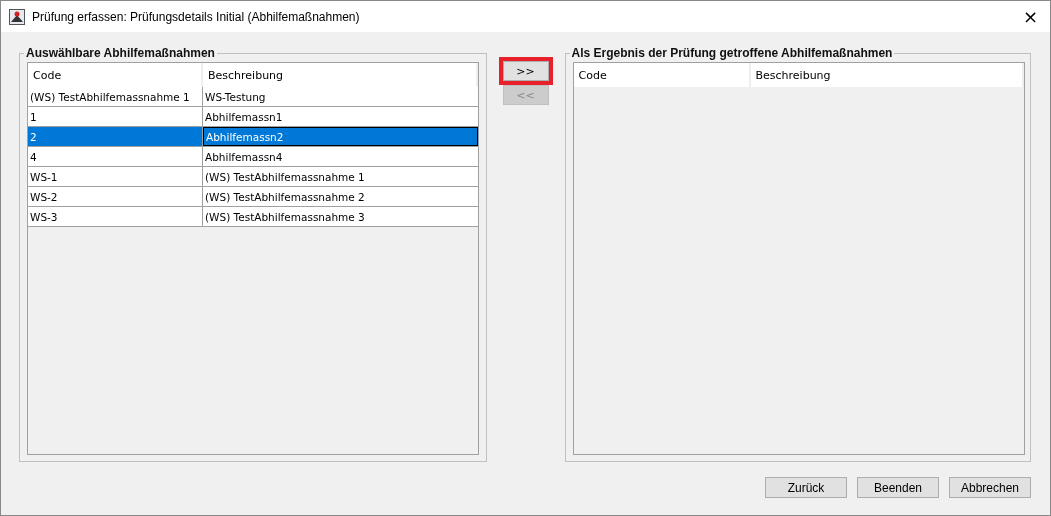  I want to click on table-cell-text: WS-Testung, so click(235, 97).